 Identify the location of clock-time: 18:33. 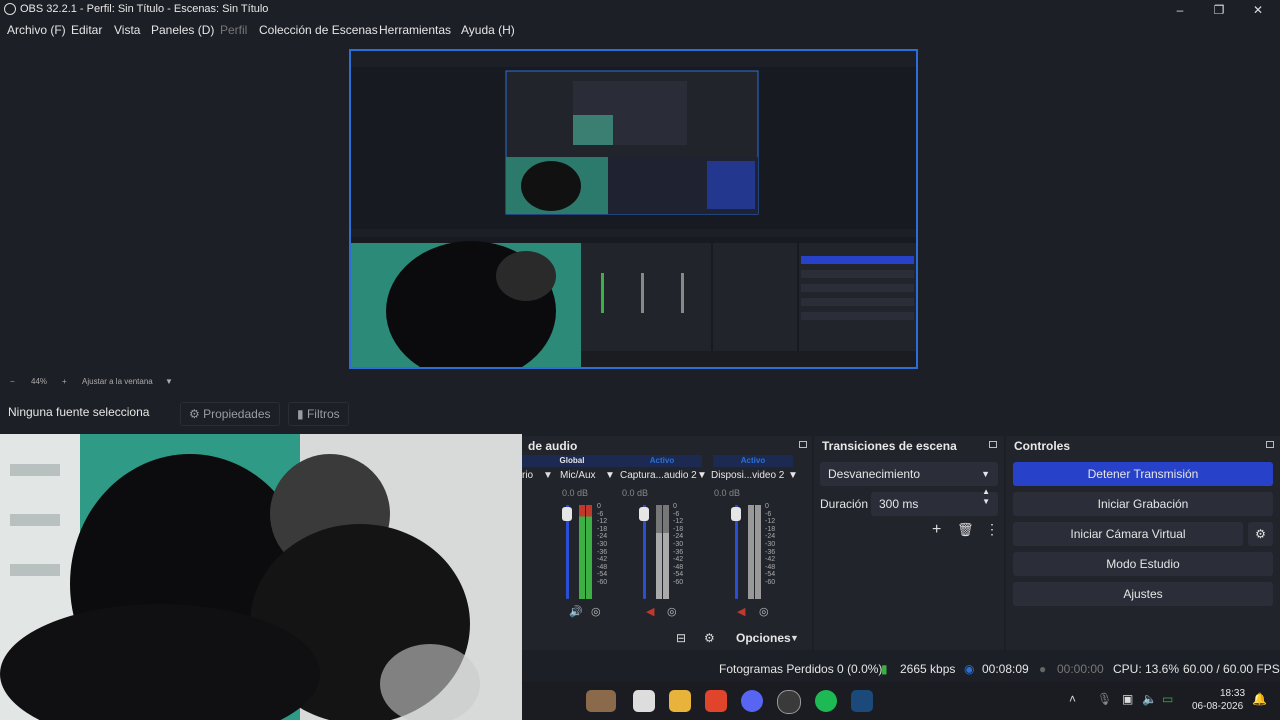
(1232, 693).